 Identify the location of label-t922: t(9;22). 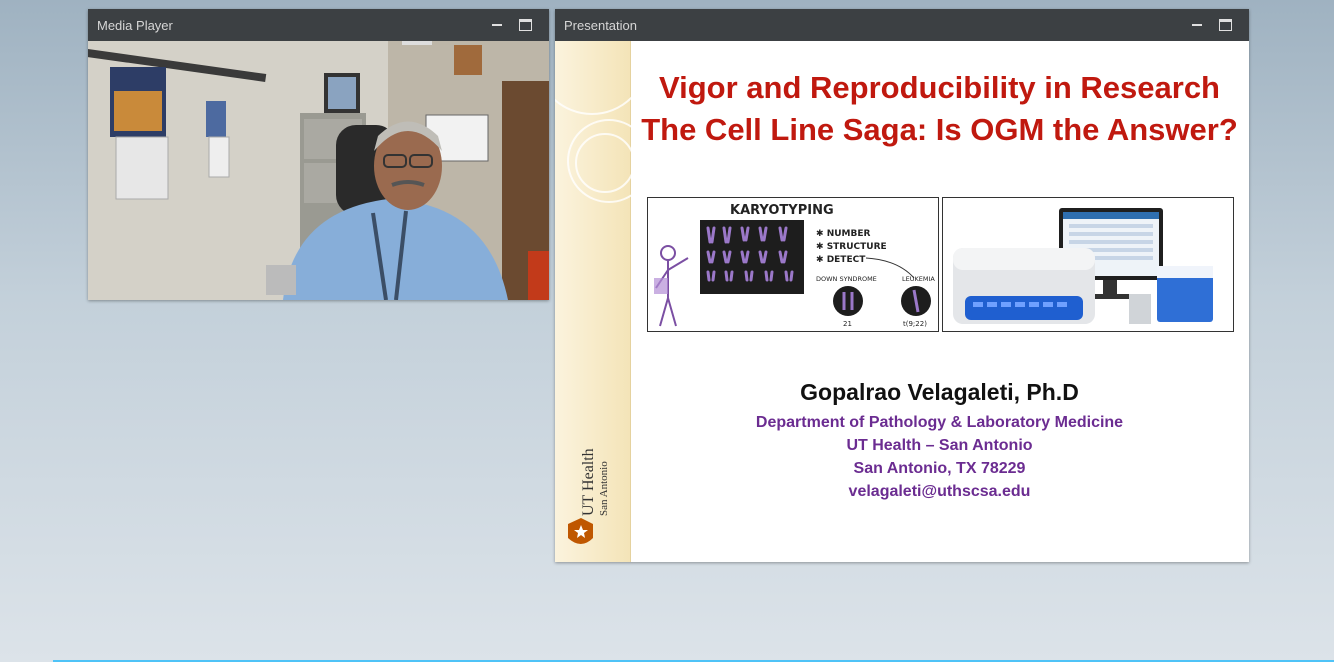
(915, 324).